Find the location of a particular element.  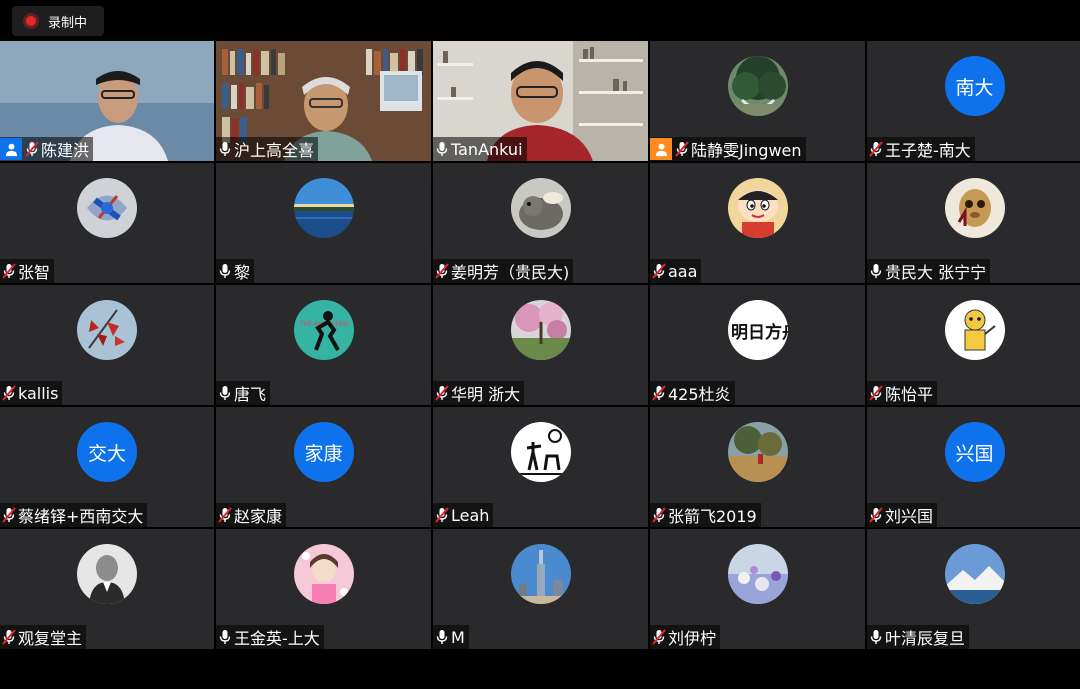

participant-name-bar: 黎 is located at coordinates (235, 271).